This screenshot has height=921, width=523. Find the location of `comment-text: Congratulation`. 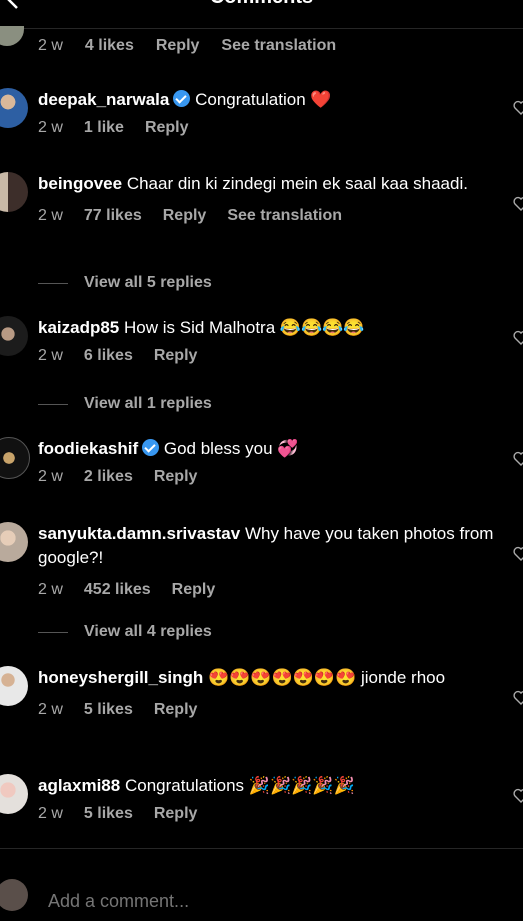

comment-text: Congratulation is located at coordinates (250, 99).